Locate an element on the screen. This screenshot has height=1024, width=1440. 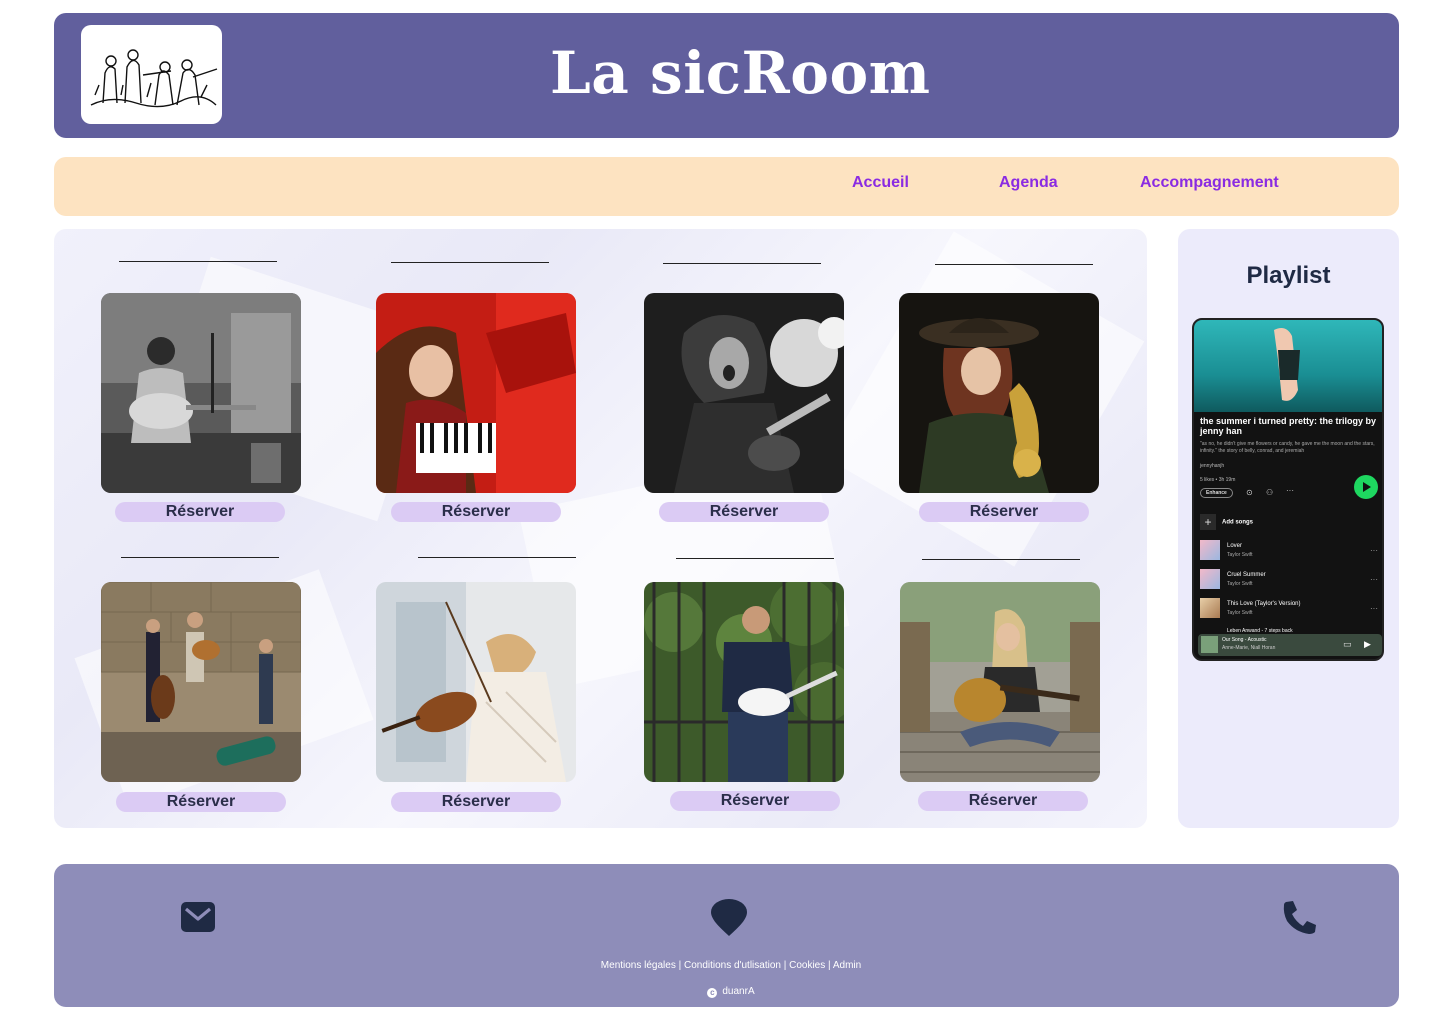
now-playing-title: Our Song - Acoustic is located at coordinates (1244, 640).